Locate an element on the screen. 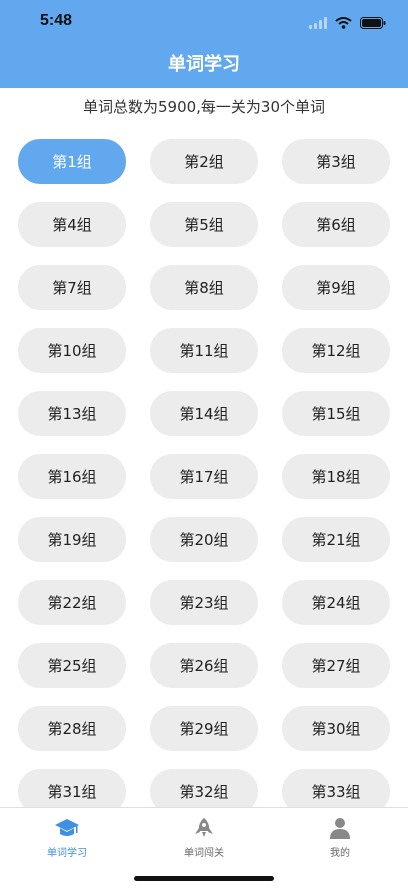 This screenshot has height=890, width=408. group-button: 第10组 is located at coordinates (72, 350).